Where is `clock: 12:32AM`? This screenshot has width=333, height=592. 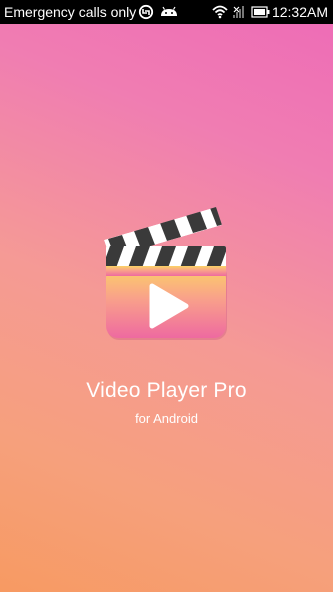
clock: 12:32AM is located at coordinates (299, 12).